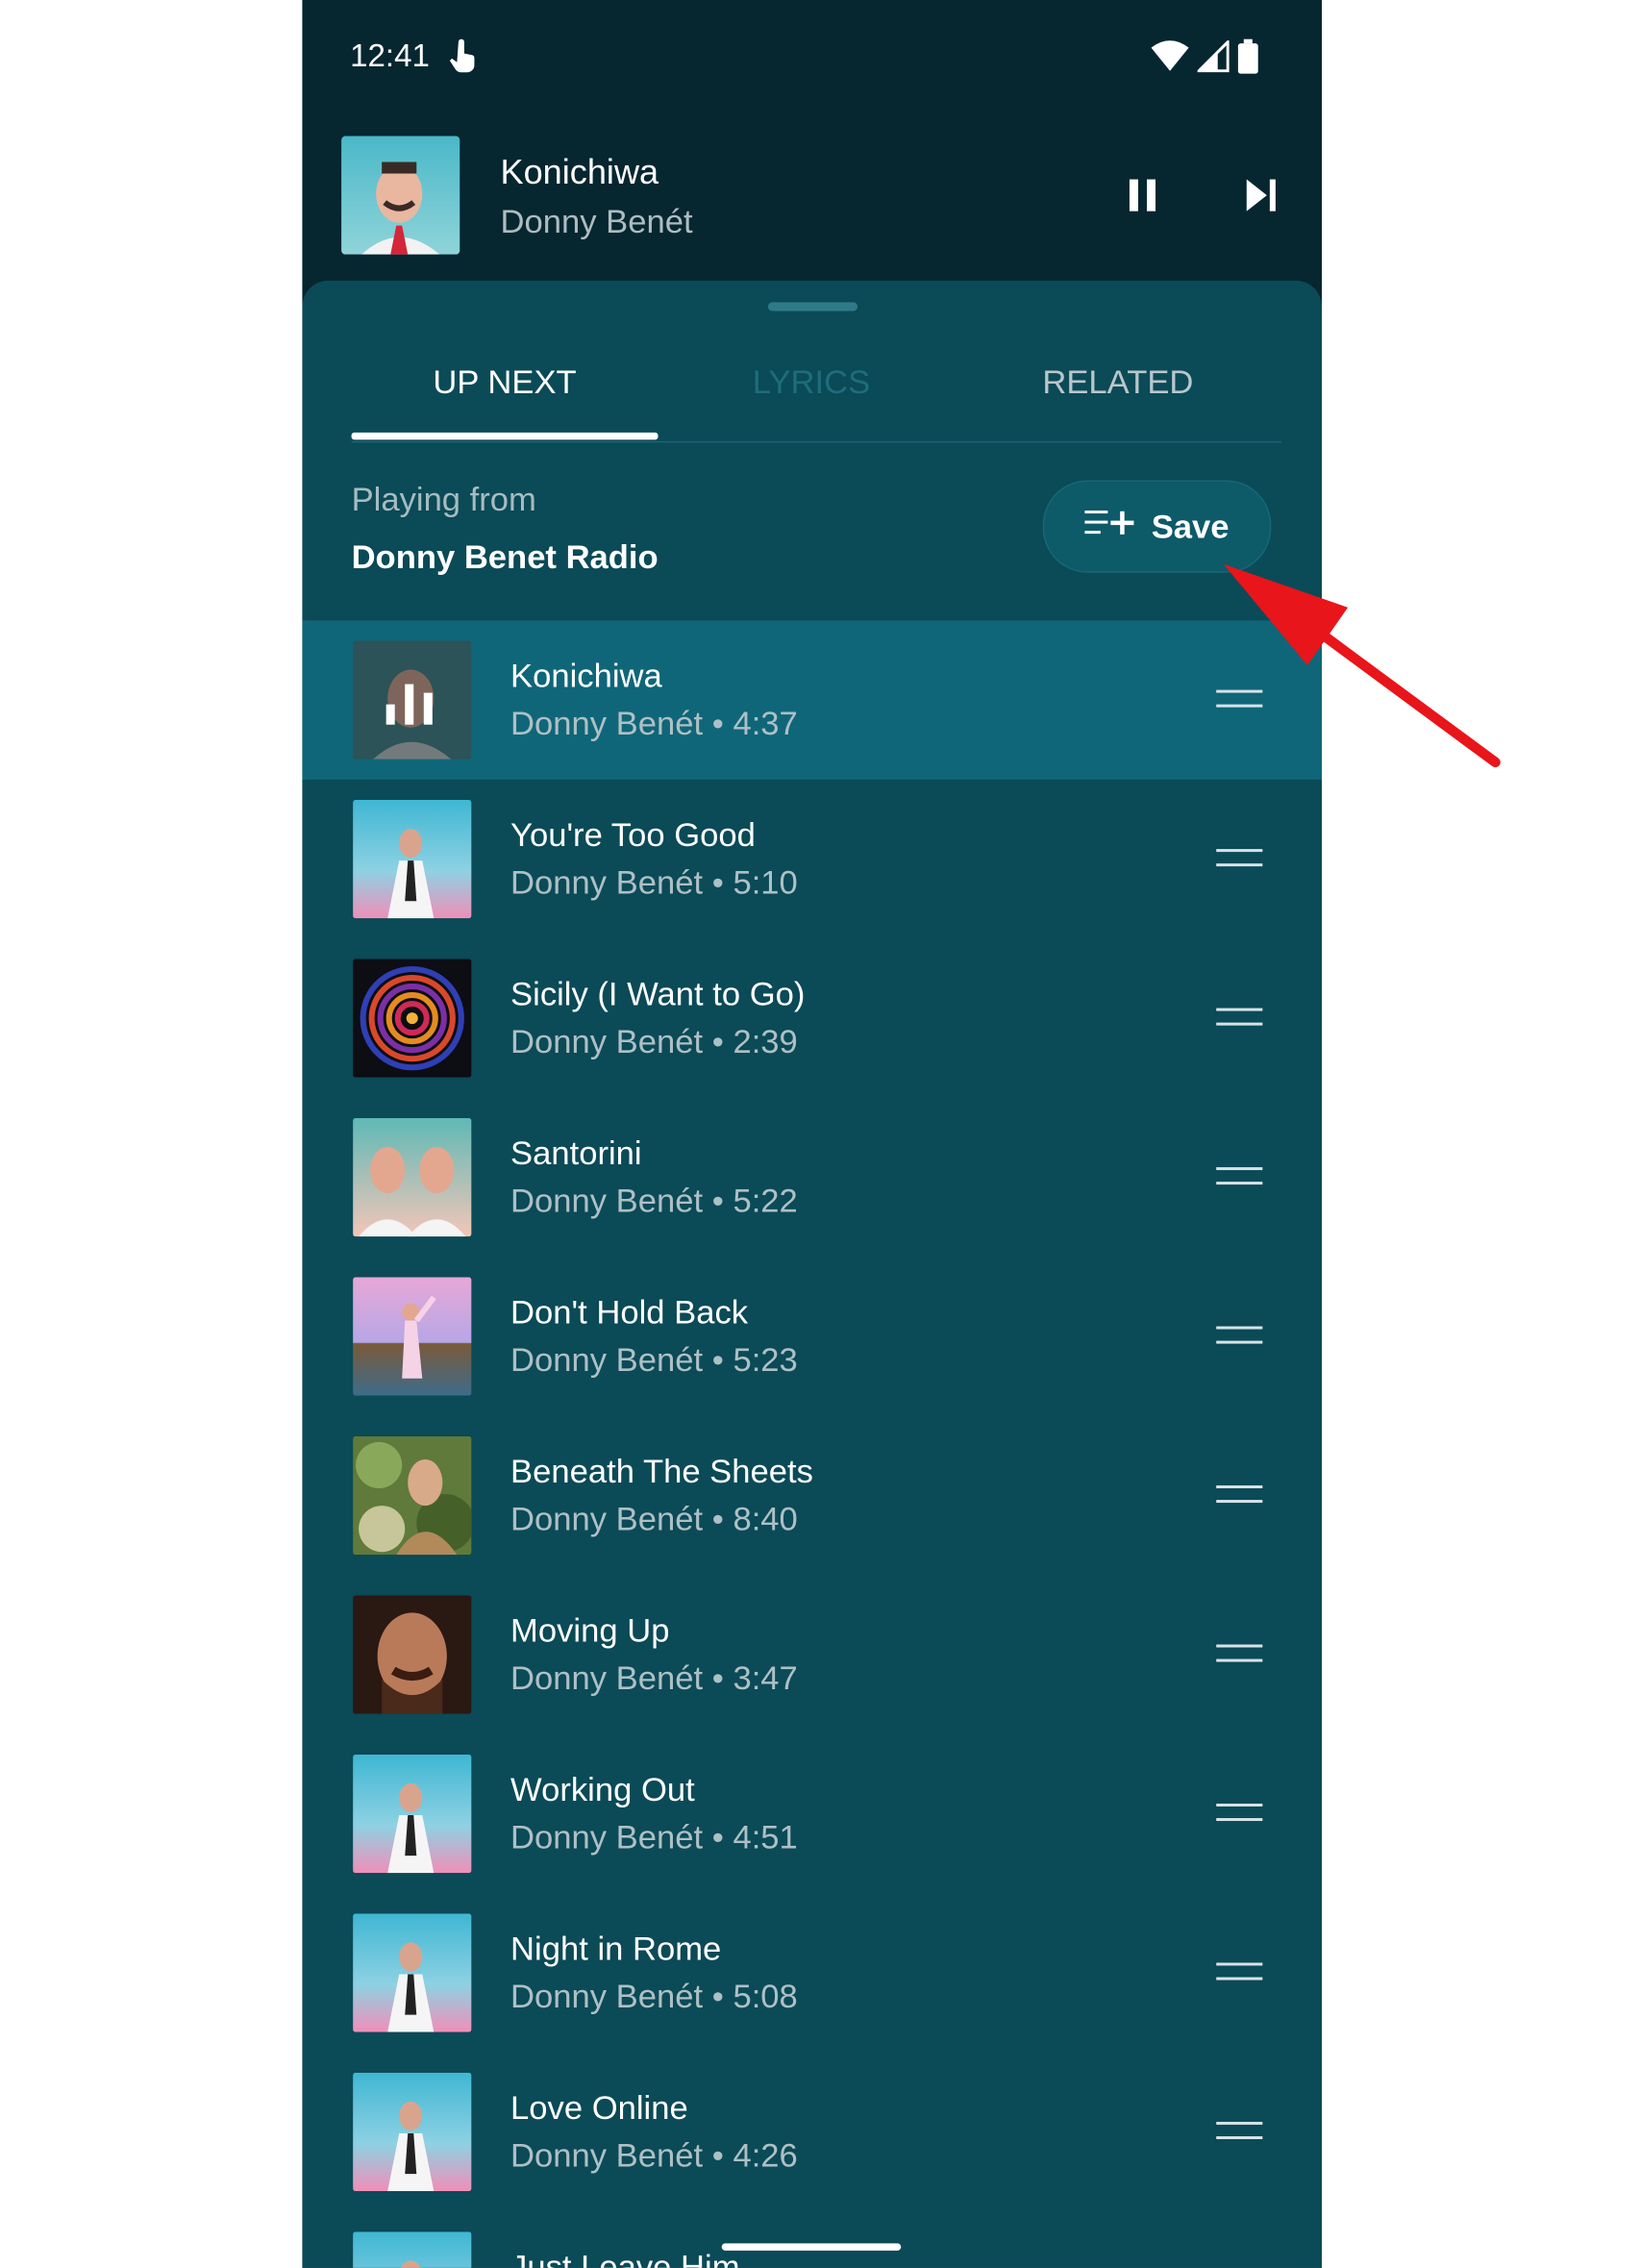 The height and width of the screenshot is (2268, 1640). What do you see at coordinates (812, 1654) in the screenshot?
I see `queue-row: Moving Up Donny Benét • 3:47` at bounding box center [812, 1654].